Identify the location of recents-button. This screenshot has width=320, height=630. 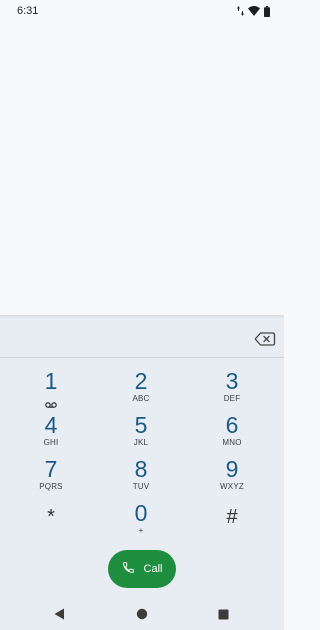
(223, 616).